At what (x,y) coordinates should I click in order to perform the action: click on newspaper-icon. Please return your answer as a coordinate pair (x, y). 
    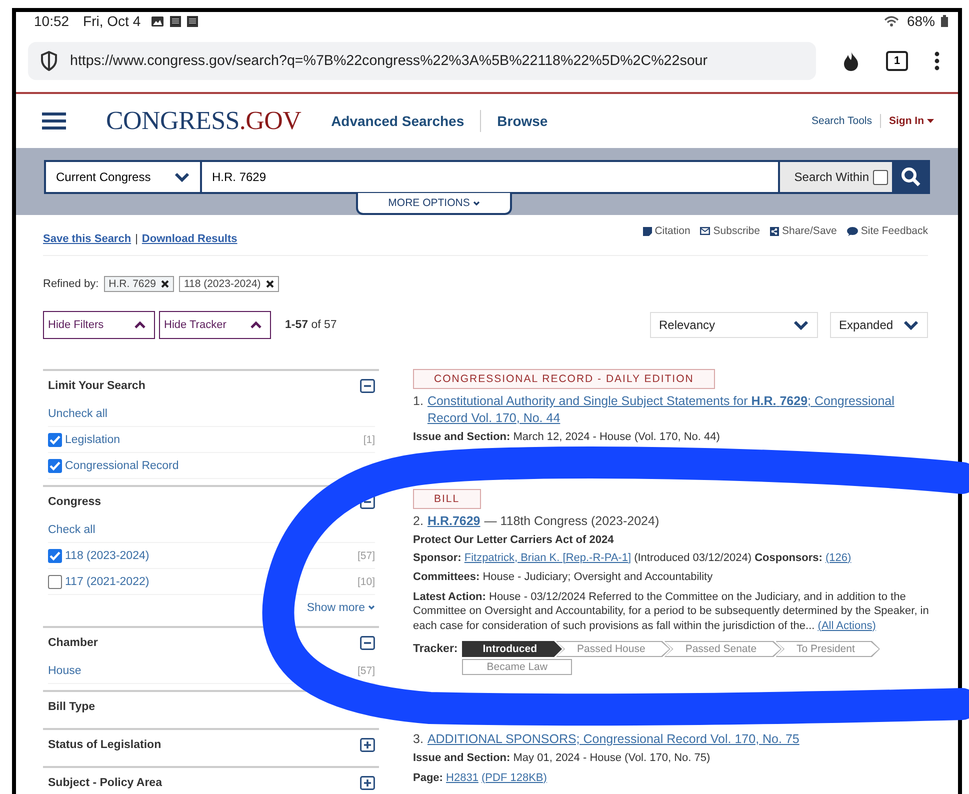
    Looking at the image, I should click on (175, 21).